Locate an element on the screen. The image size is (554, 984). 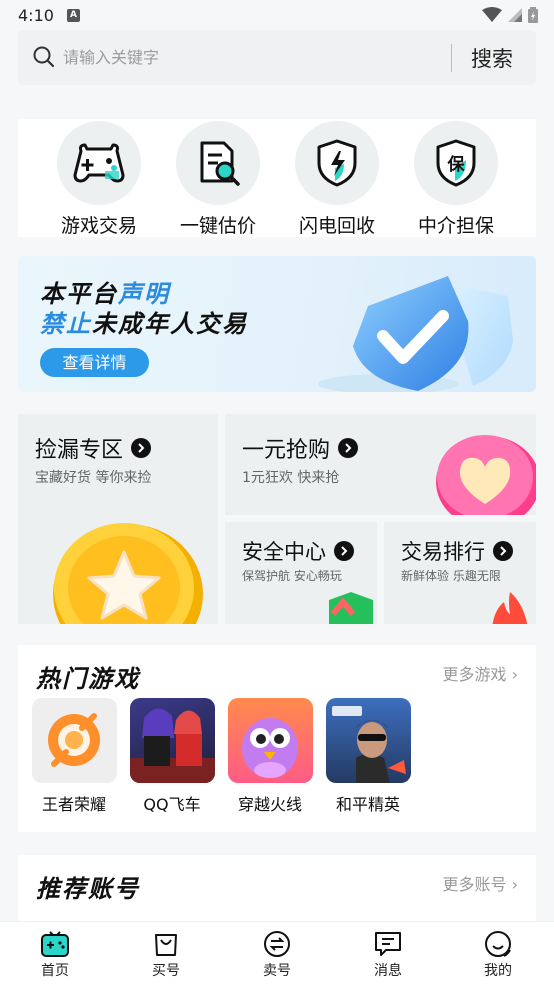
gold-star-coin-illustration is located at coordinates (128, 573).